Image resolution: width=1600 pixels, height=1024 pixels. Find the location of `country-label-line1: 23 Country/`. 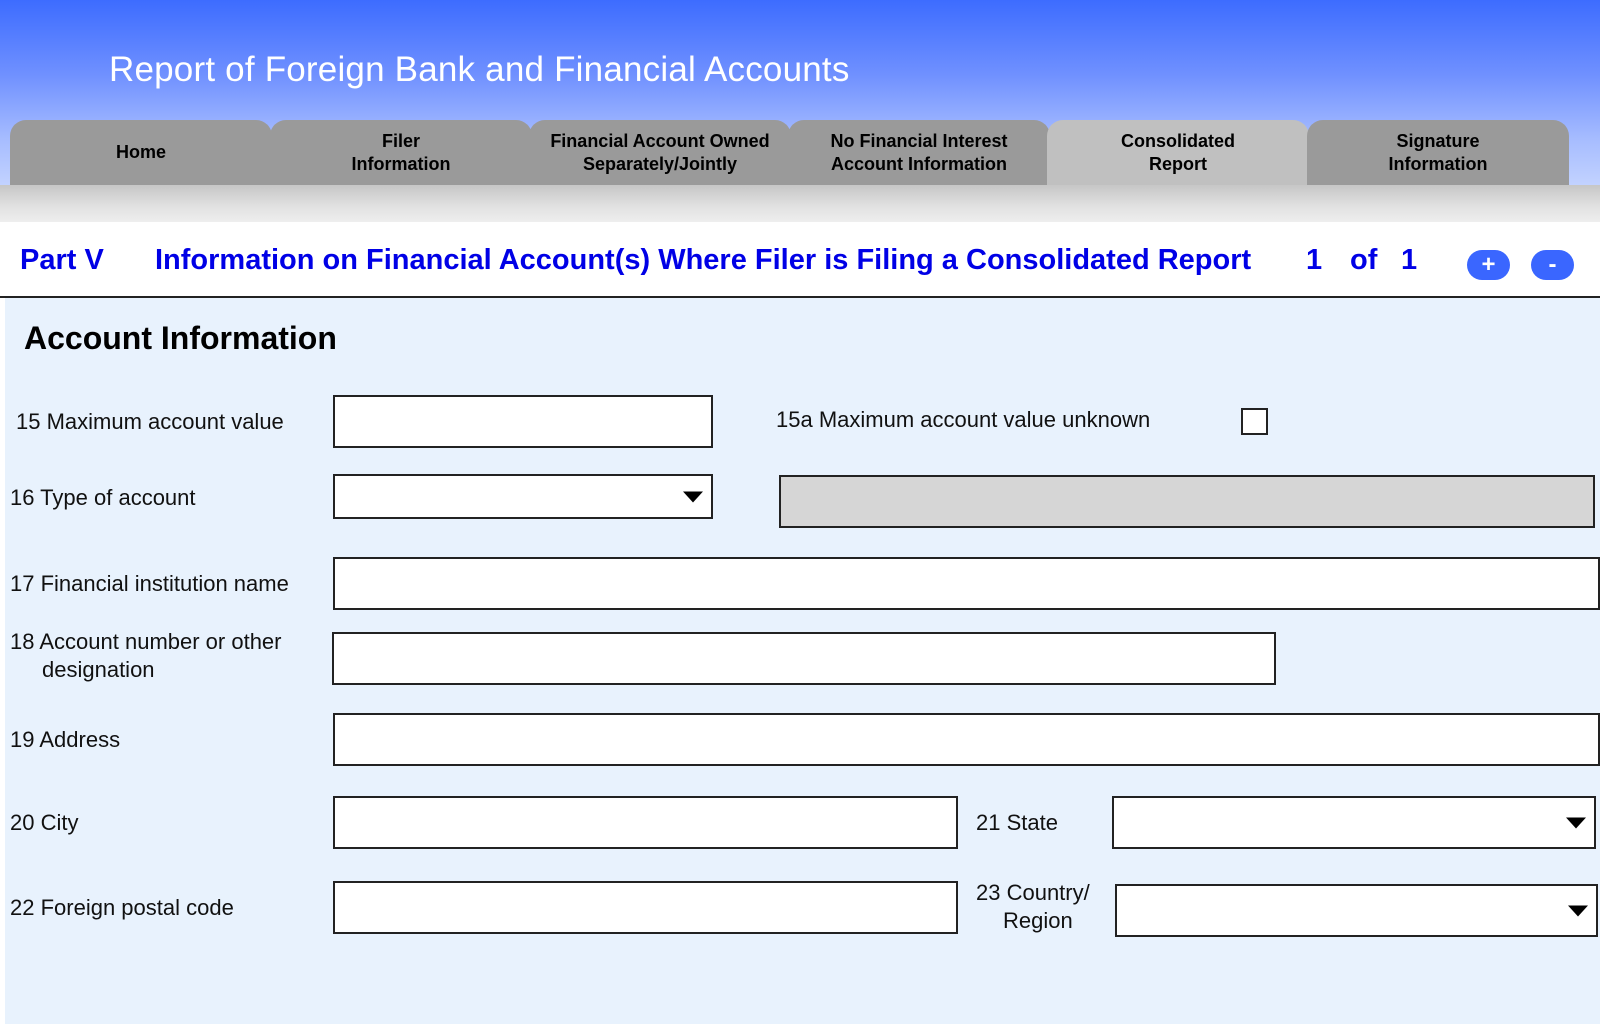

country-label-line1: 23 Country/ is located at coordinates (1033, 892).